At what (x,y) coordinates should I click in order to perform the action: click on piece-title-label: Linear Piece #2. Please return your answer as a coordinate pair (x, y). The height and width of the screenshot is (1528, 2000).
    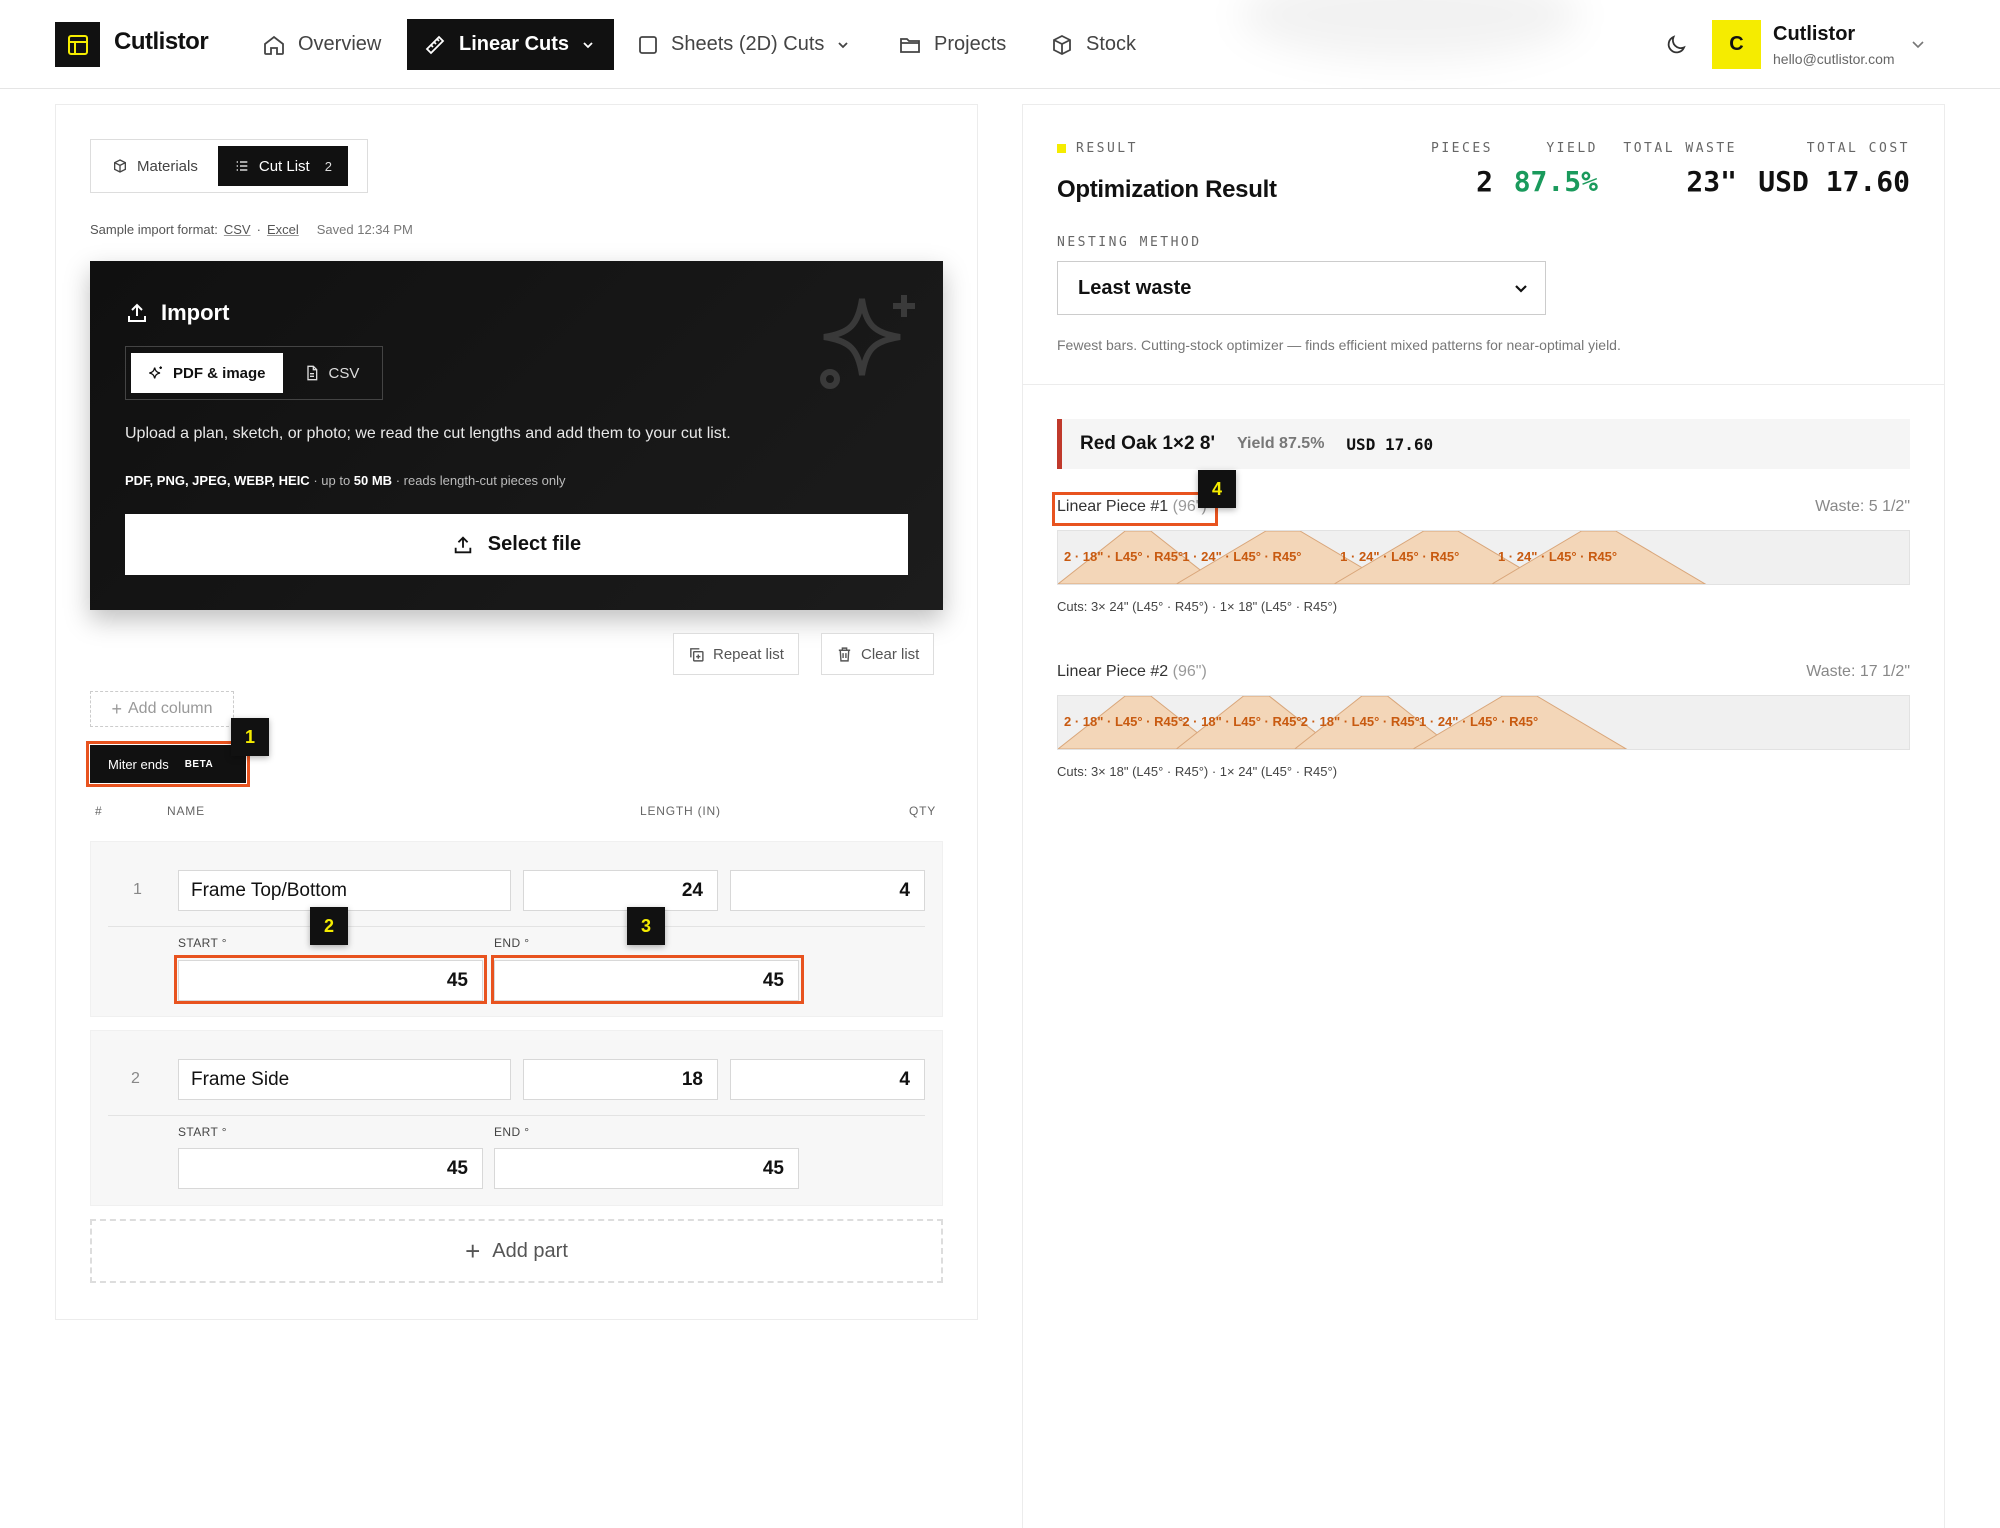
    Looking at the image, I should click on (1113, 671).